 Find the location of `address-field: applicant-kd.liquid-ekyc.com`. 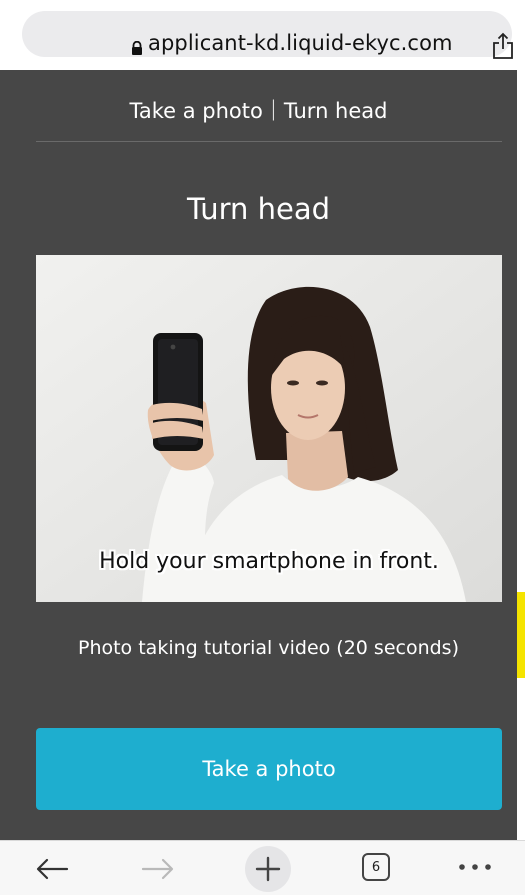

address-field: applicant-kd.liquid-ekyc.com is located at coordinates (267, 35).